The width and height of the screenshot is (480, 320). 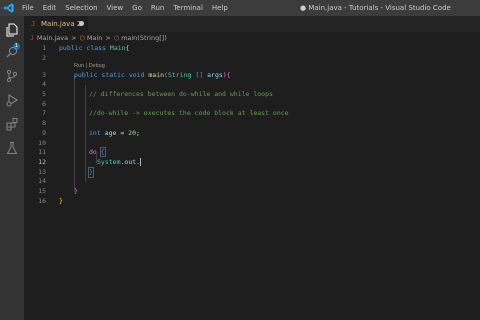 I want to click on class-name: System, so click(x=109, y=161).